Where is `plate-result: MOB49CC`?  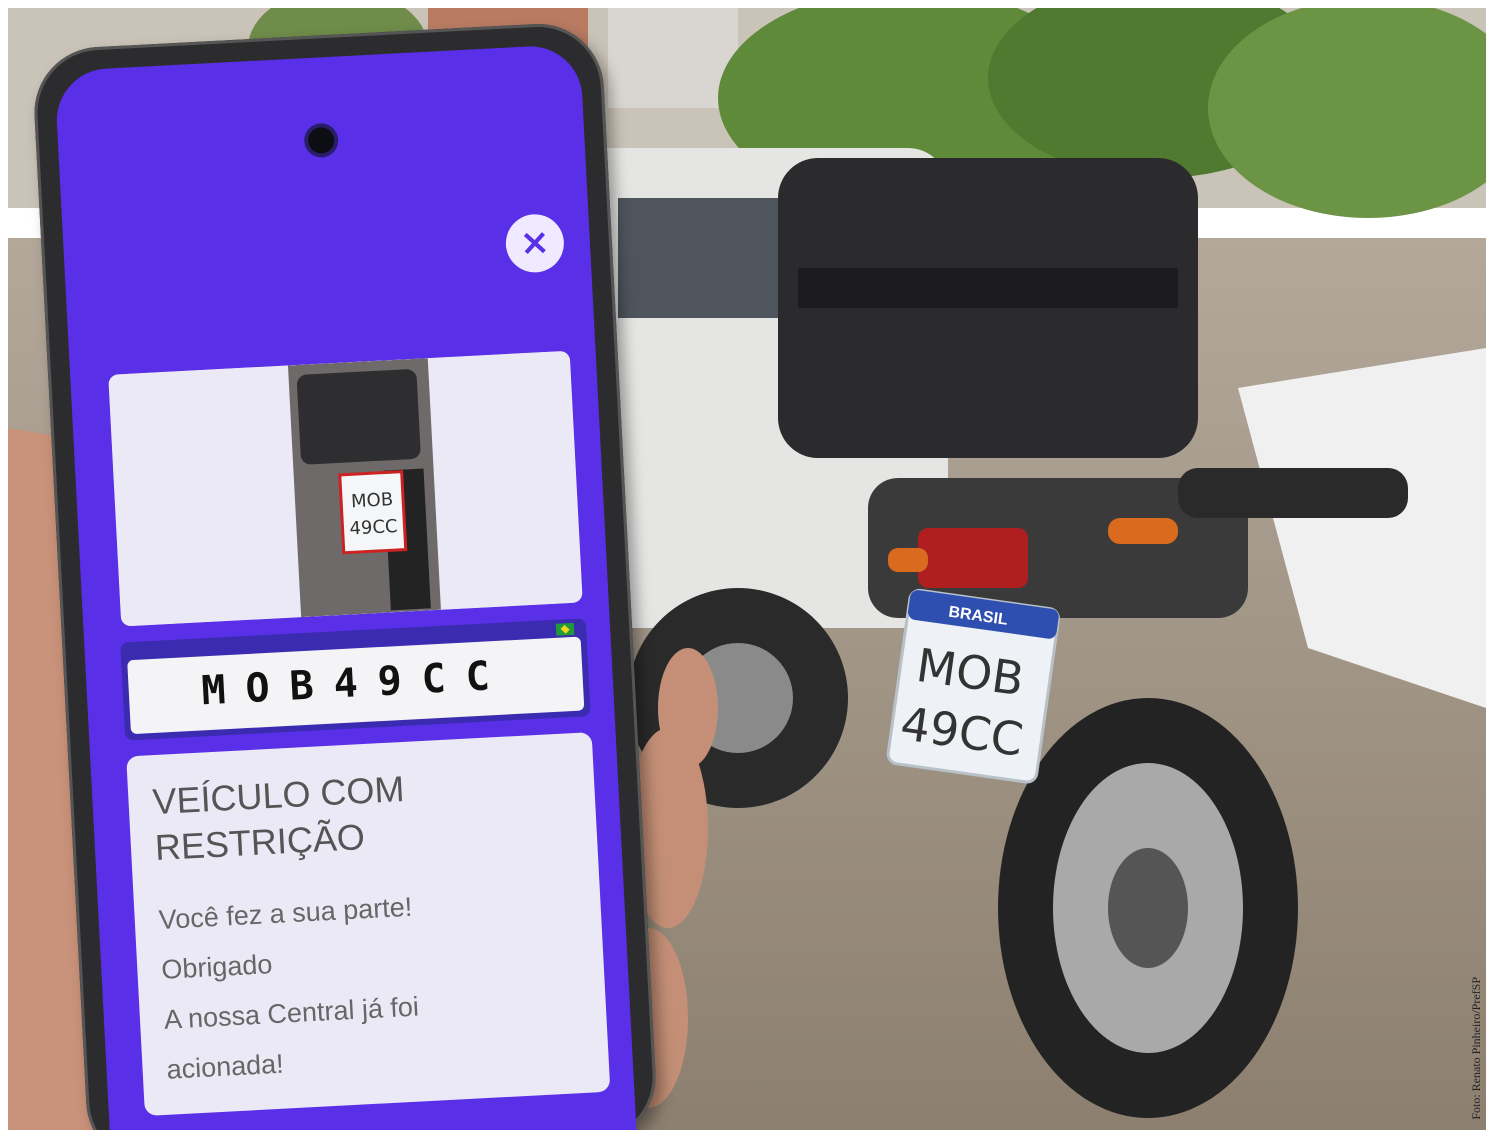 plate-result: MOB49CC is located at coordinates (355, 679).